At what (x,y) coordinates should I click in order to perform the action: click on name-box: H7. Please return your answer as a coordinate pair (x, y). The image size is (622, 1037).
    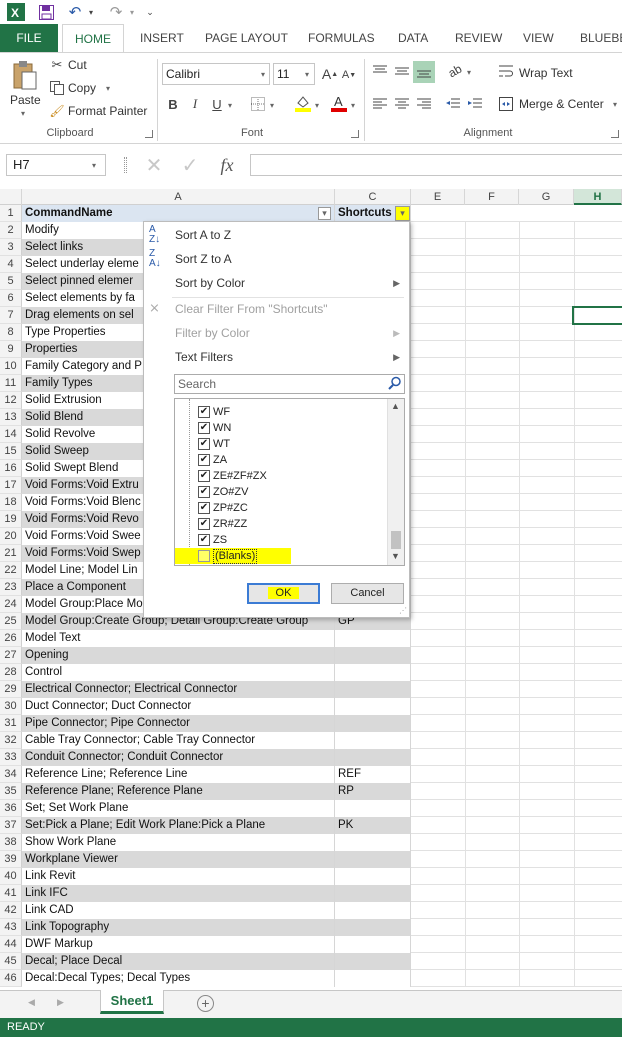
    Looking at the image, I should click on (56, 165).